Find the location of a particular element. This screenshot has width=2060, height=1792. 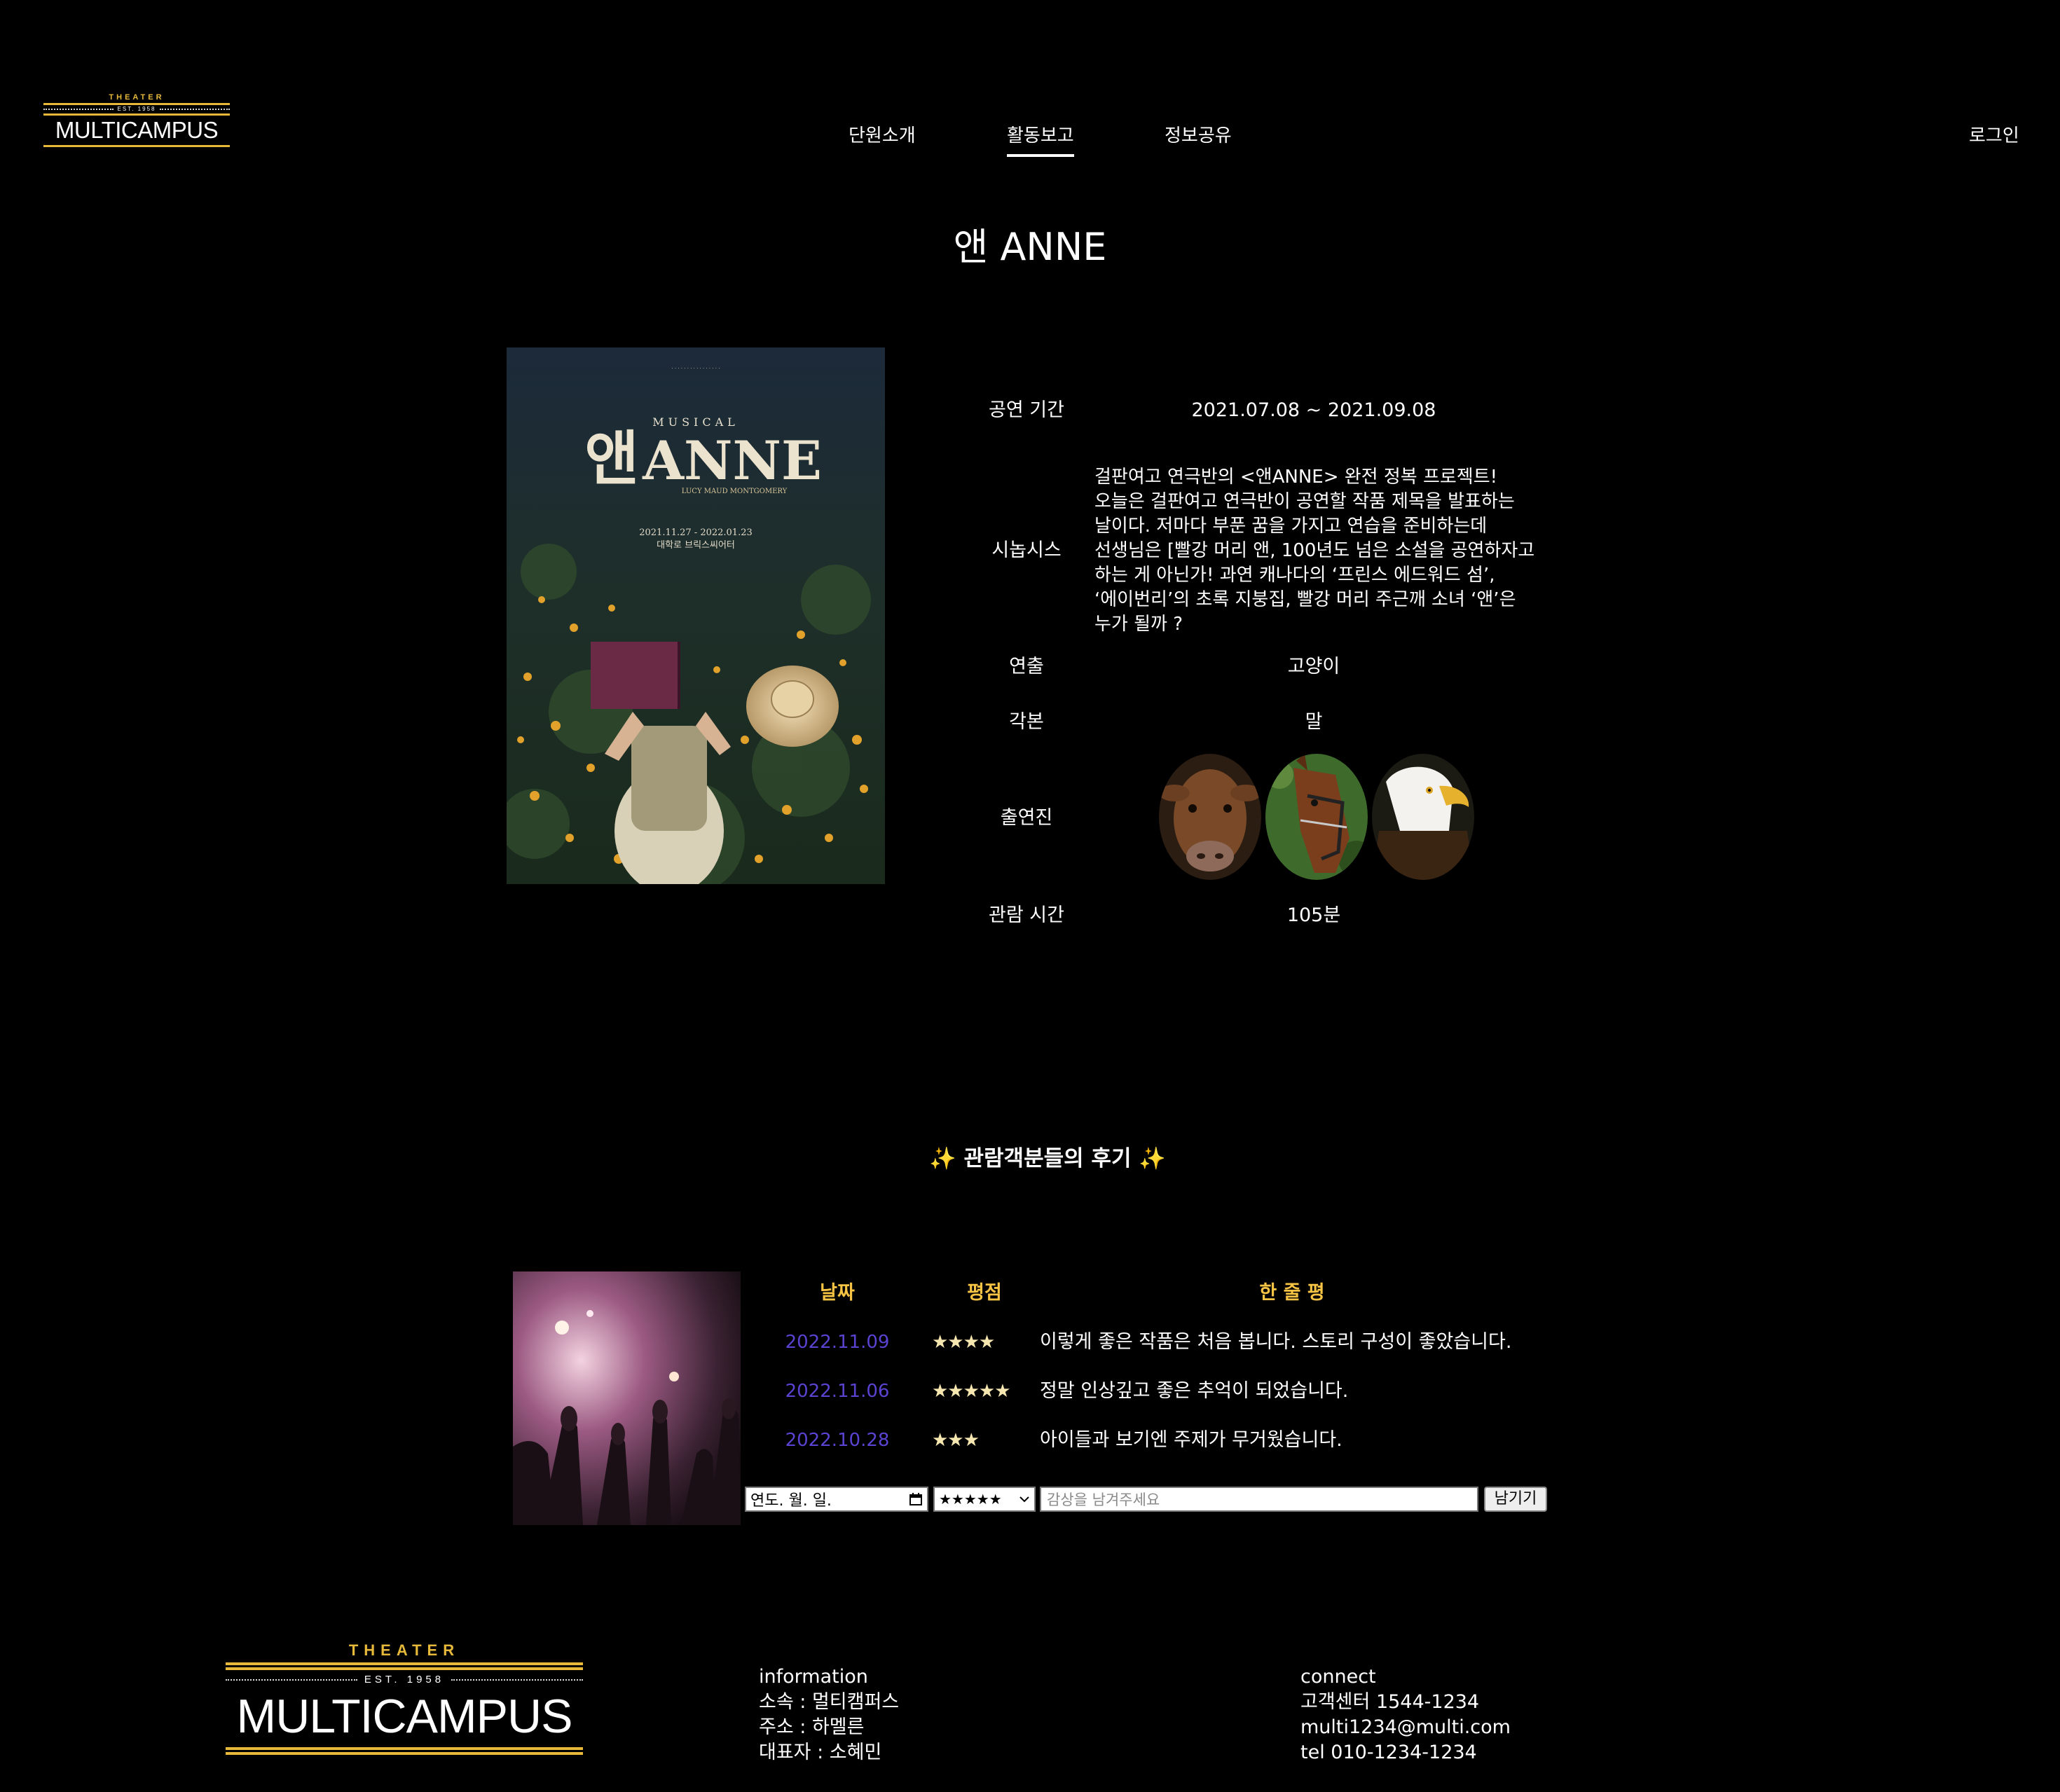

cast-photo-horse is located at coordinates (1316, 817).